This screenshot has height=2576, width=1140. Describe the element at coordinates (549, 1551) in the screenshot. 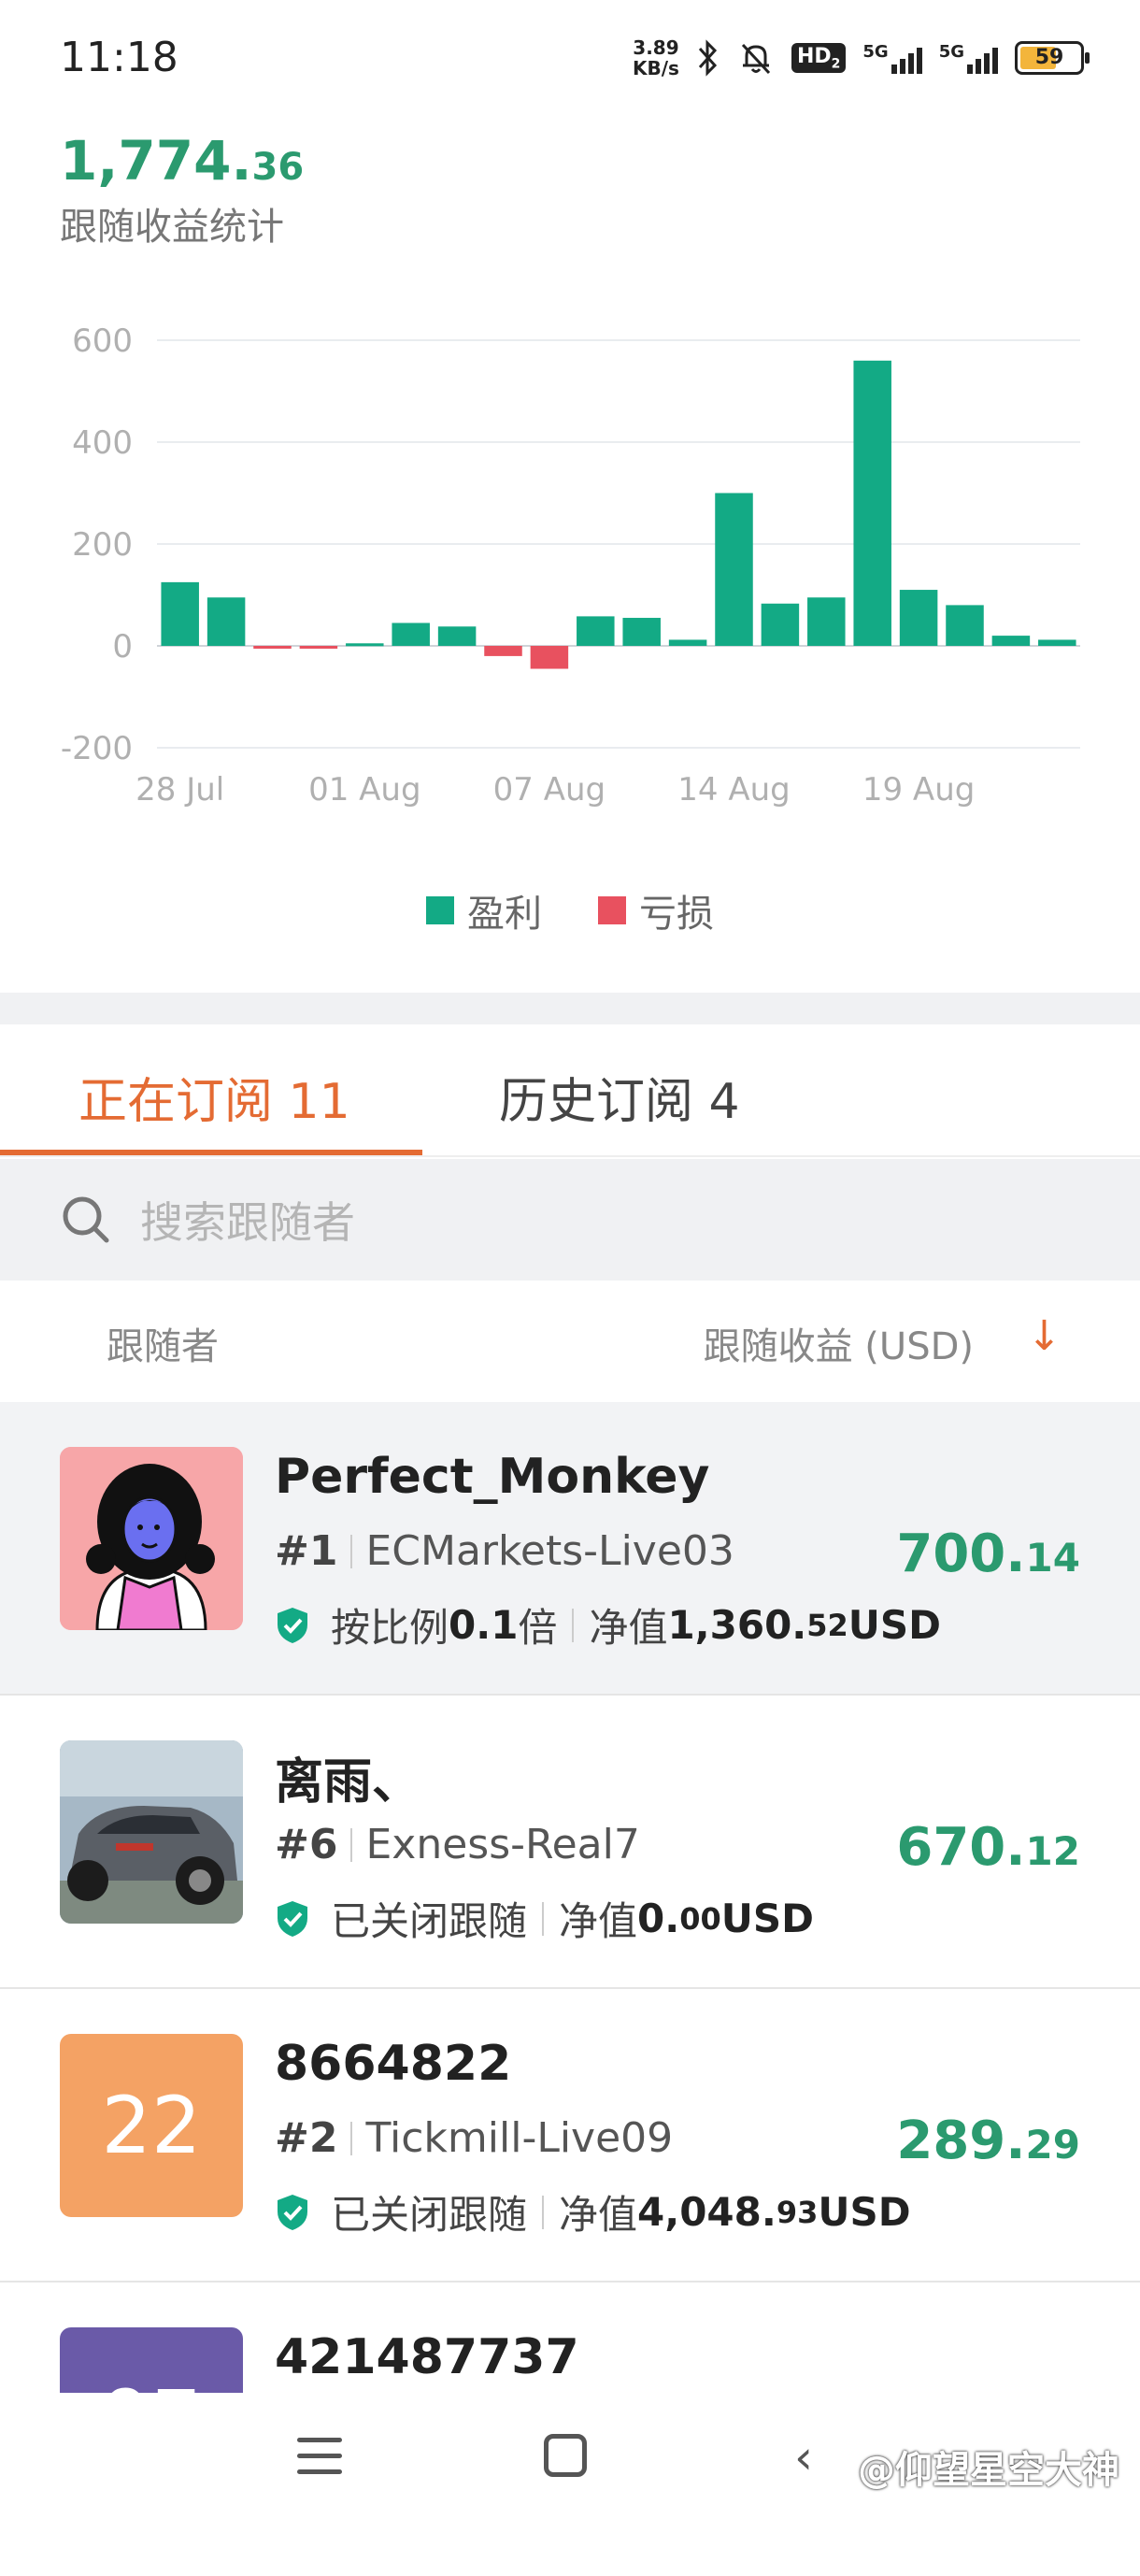

I see `follower-server: ECMarkets-Live03` at that location.